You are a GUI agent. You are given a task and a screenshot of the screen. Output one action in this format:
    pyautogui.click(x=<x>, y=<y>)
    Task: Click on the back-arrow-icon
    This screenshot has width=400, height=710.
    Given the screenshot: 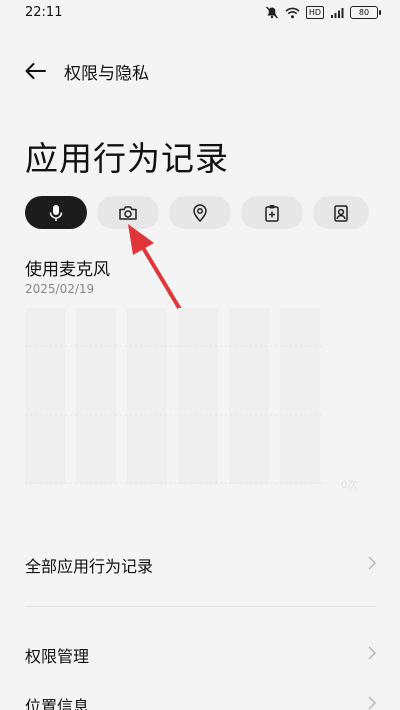 What is the action you would take?
    pyautogui.click(x=35, y=71)
    